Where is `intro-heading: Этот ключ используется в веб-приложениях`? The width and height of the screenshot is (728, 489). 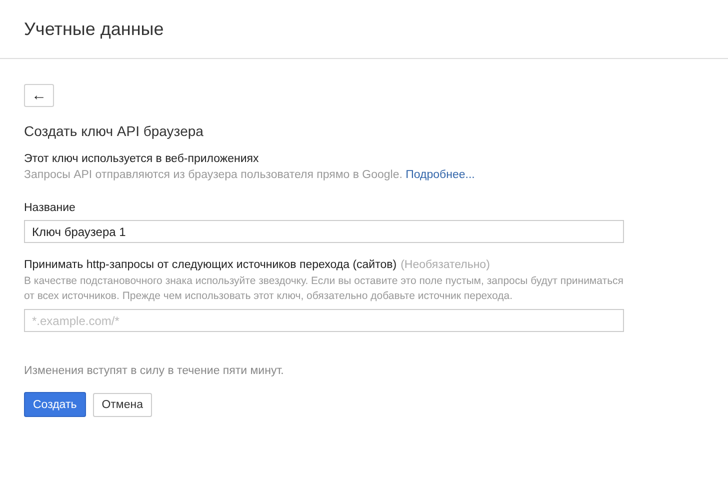 intro-heading: Этот ключ используется в веб-приложениях is located at coordinates (141, 159).